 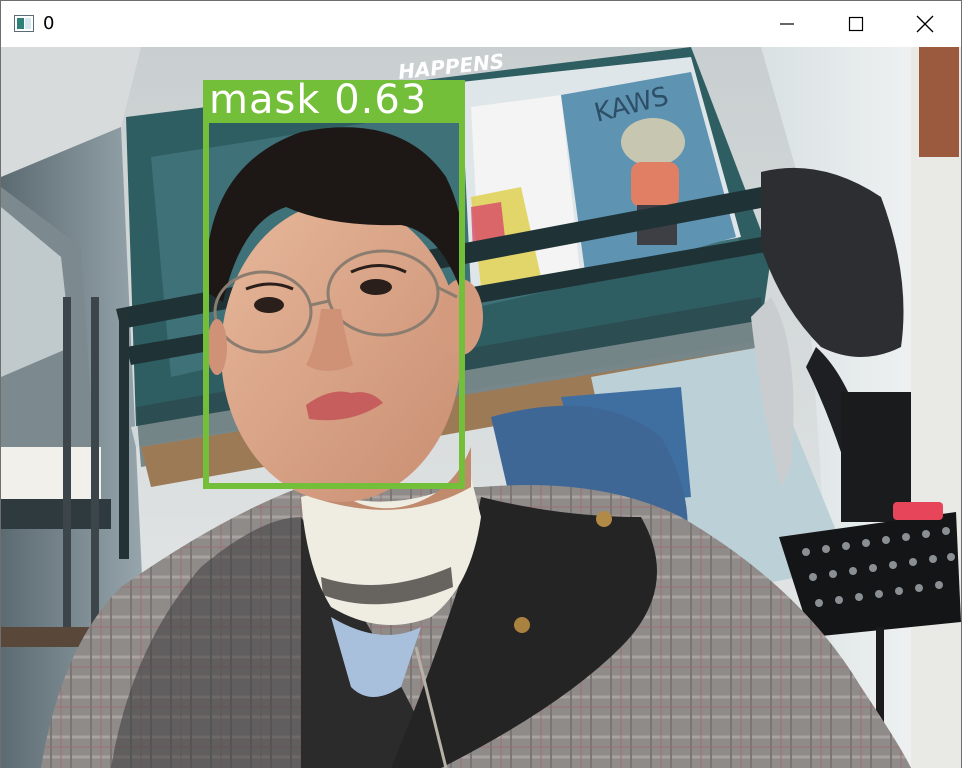 I want to click on close-button, so click(x=925, y=24).